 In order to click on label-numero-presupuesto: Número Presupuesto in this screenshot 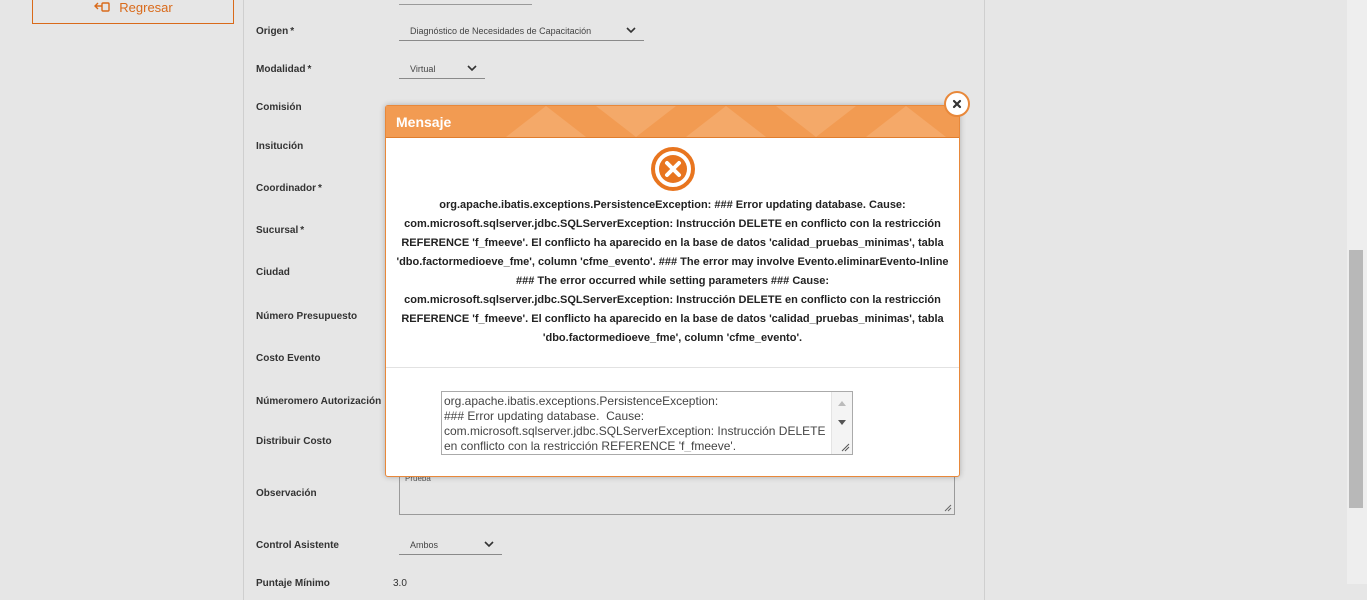, I will do `click(307, 316)`.